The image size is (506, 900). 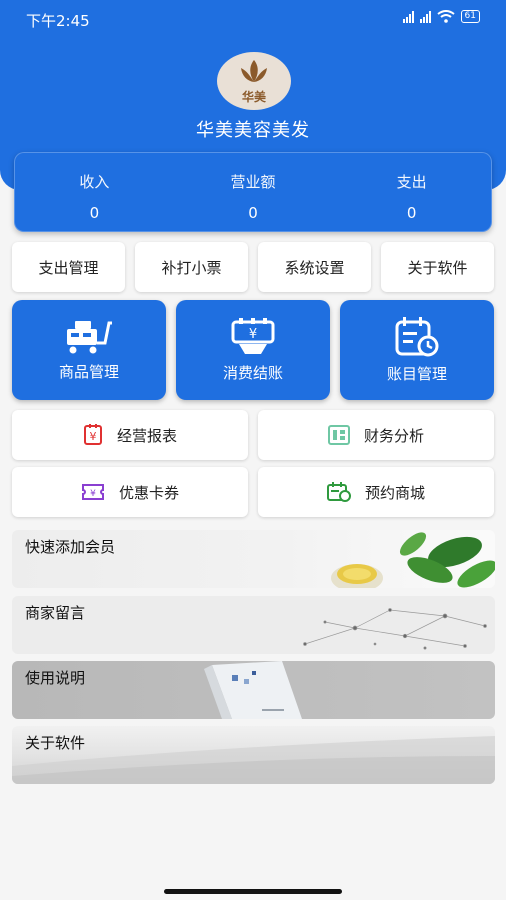 What do you see at coordinates (416, 373) in the screenshot?
I see `ledger-management-label: 账目管理` at bounding box center [416, 373].